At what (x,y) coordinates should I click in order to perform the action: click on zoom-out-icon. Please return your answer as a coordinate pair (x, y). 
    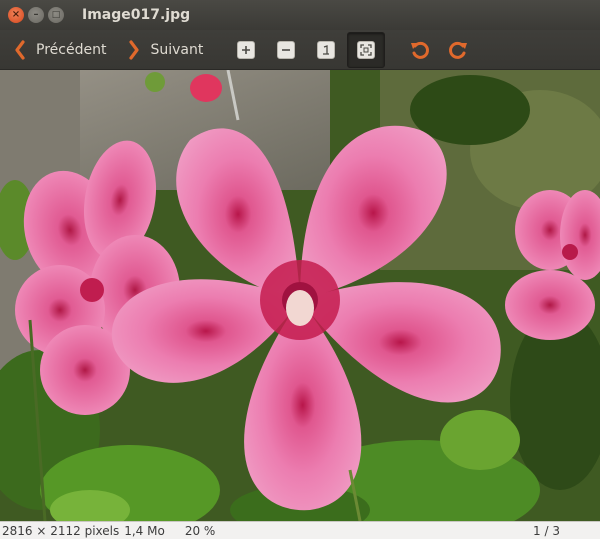
    Looking at the image, I should click on (286, 49).